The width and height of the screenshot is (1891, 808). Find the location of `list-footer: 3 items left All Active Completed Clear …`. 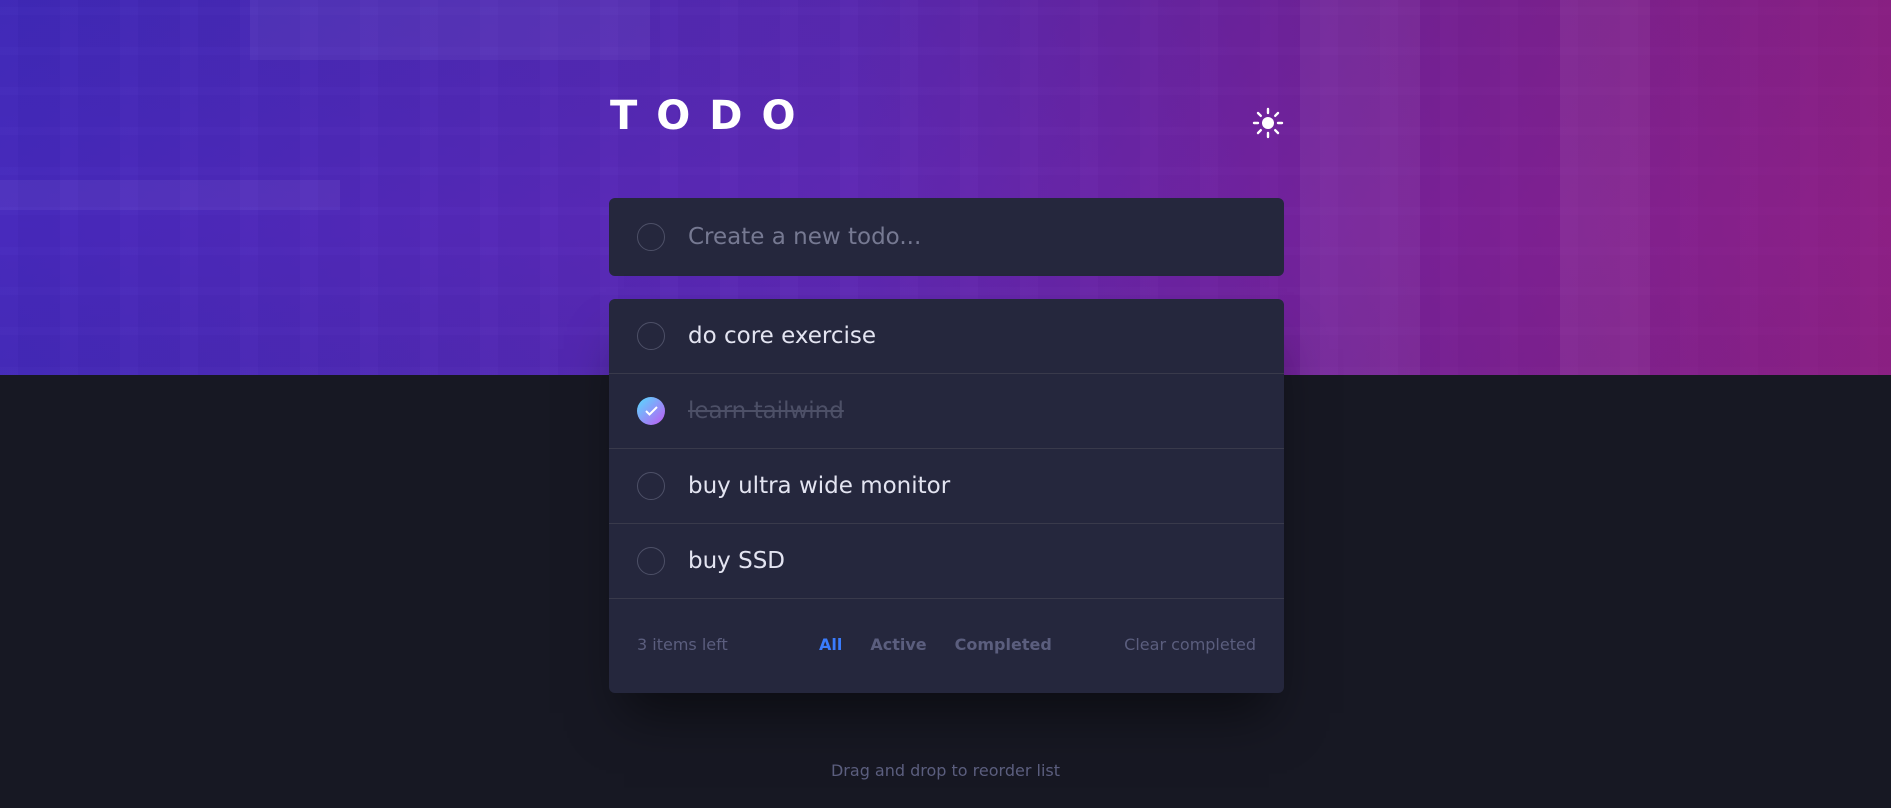

list-footer: 3 items left All Active Completed Clear … is located at coordinates (946, 645).